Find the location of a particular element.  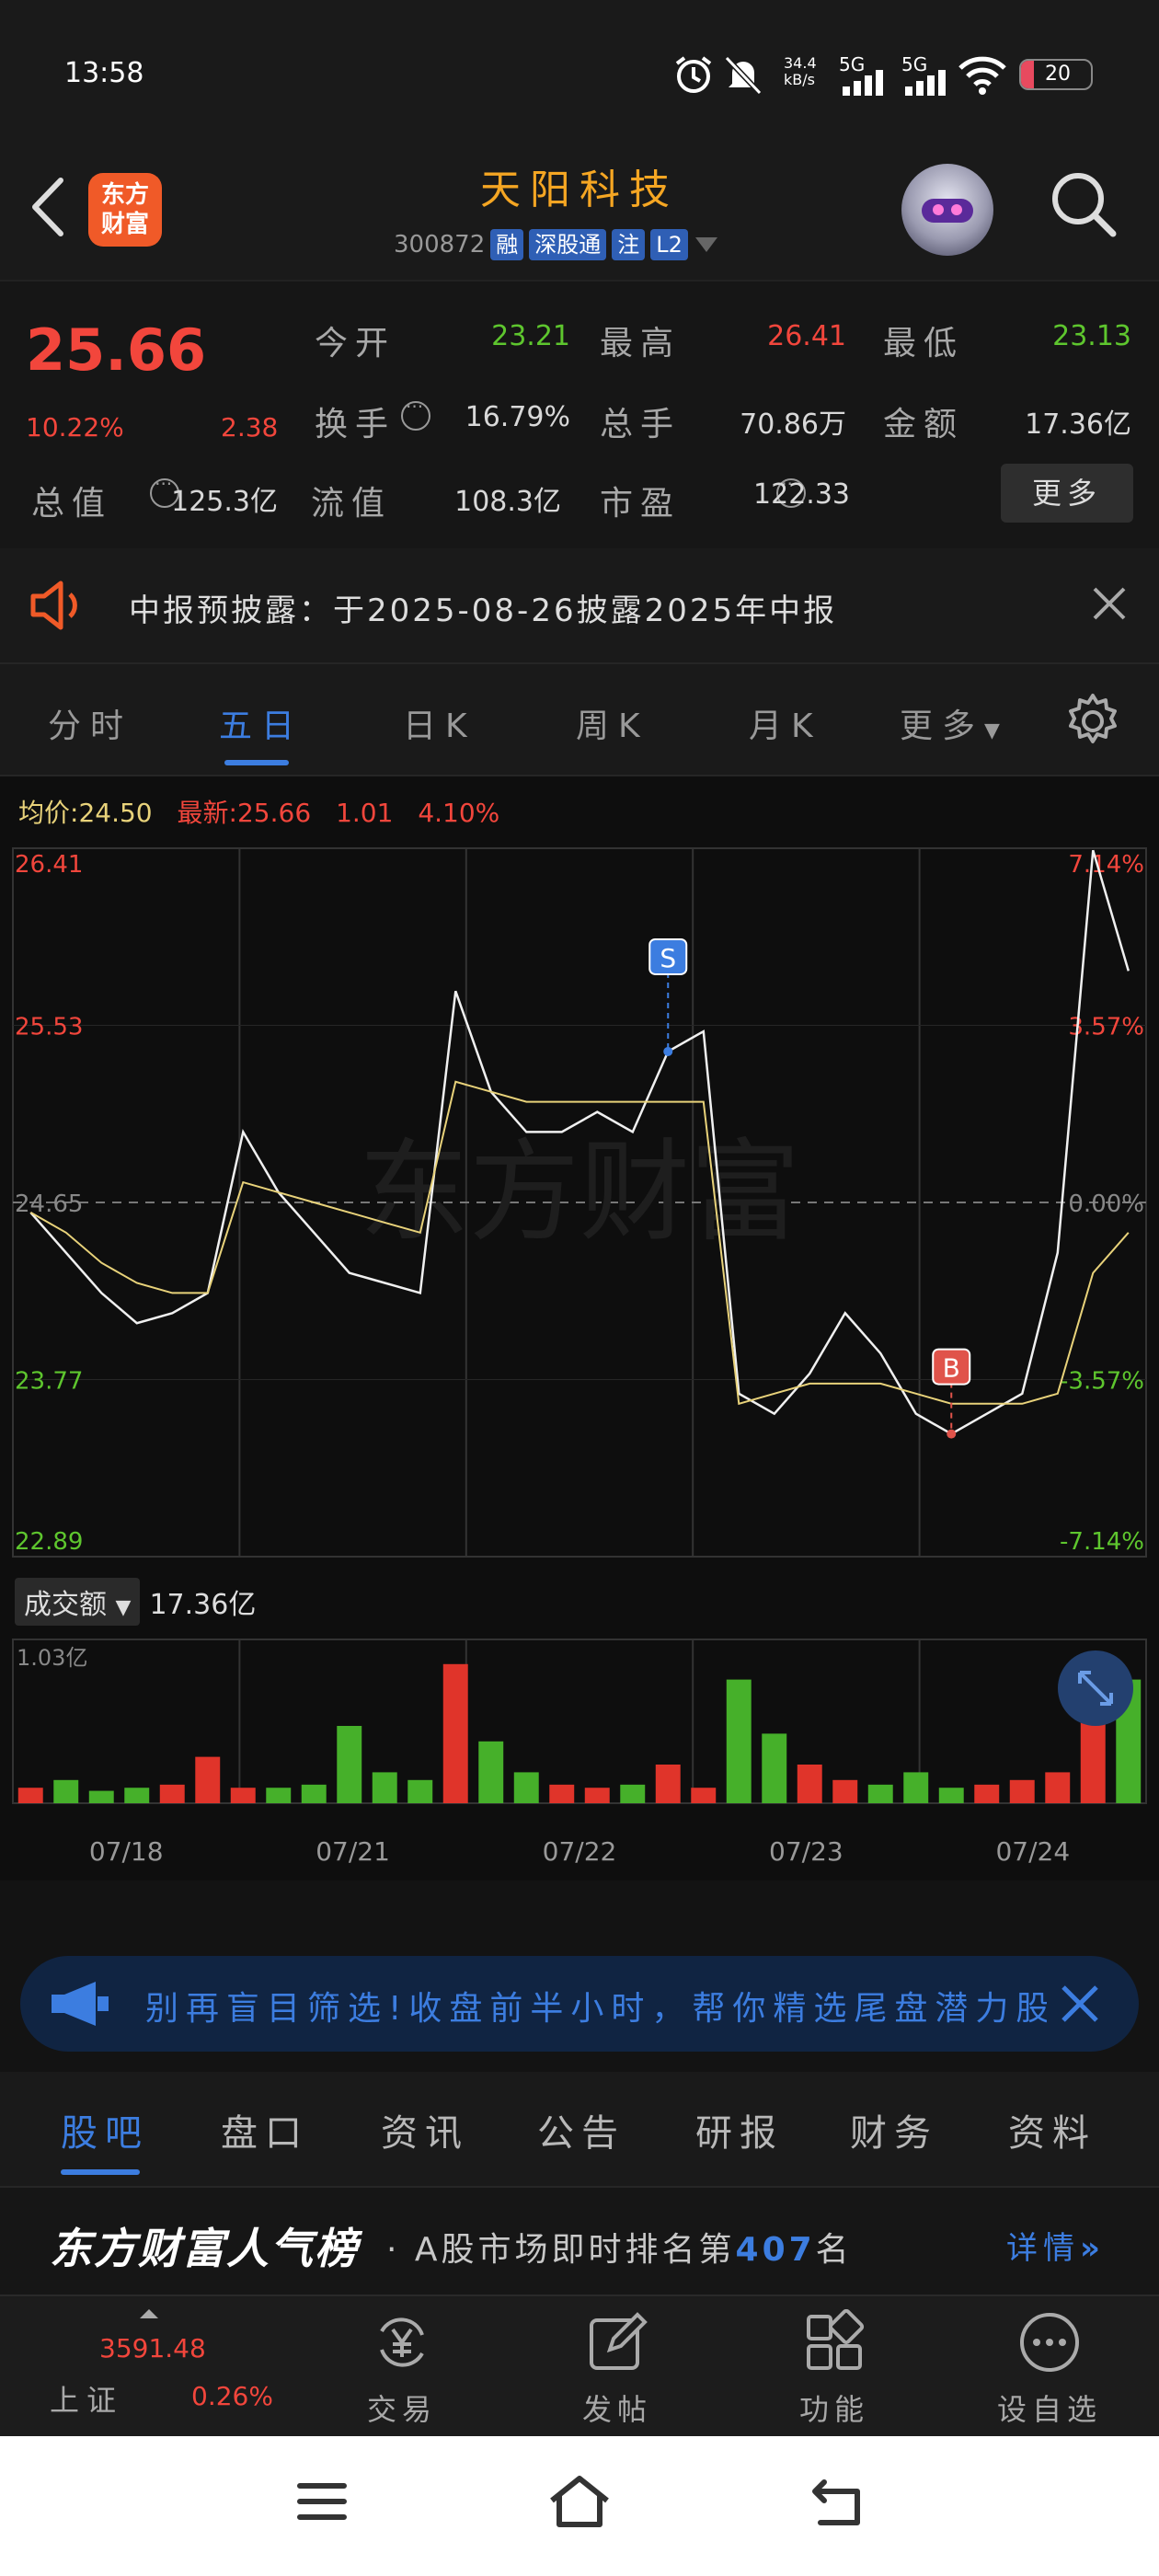

info-tabs: 股吧 盘口 资讯 公告 研报 财务 资料 is located at coordinates (579, 2129).